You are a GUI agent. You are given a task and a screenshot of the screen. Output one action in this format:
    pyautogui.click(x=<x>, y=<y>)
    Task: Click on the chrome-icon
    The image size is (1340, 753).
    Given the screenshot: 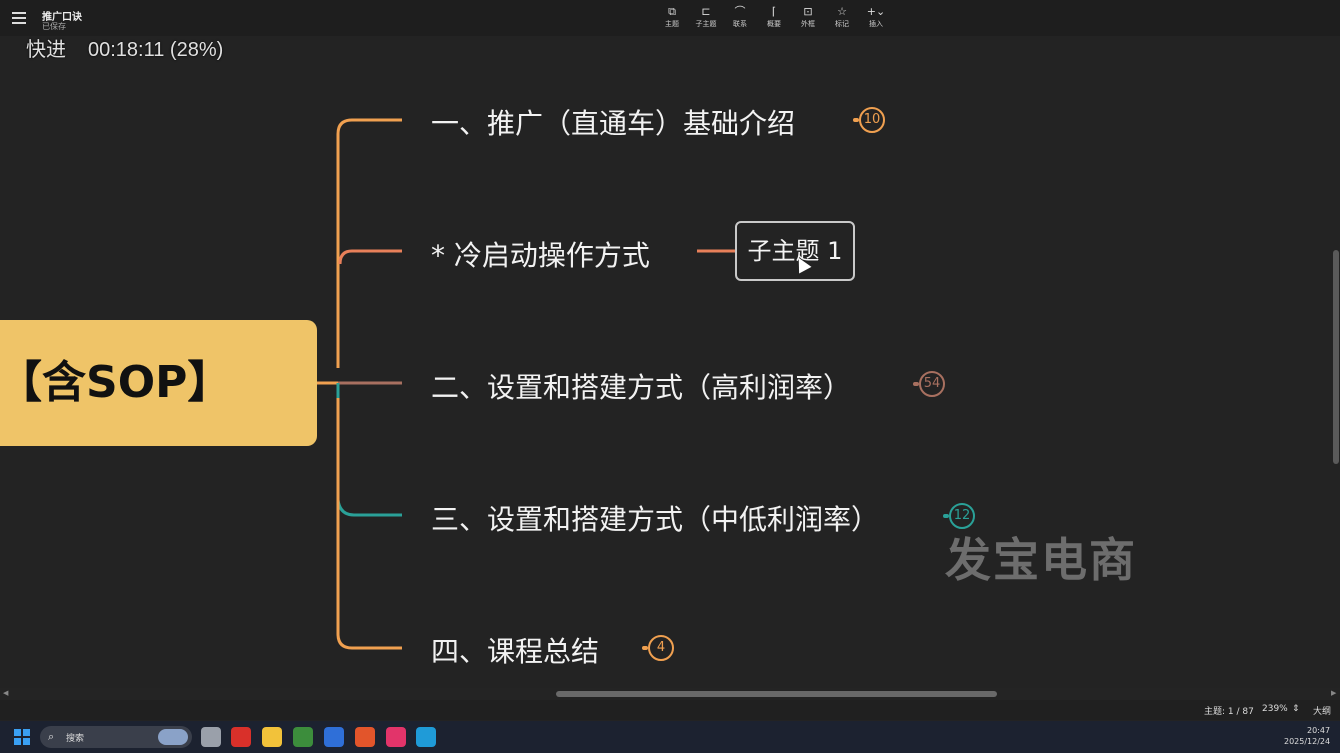 What is the action you would take?
    pyautogui.click(x=303, y=737)
    